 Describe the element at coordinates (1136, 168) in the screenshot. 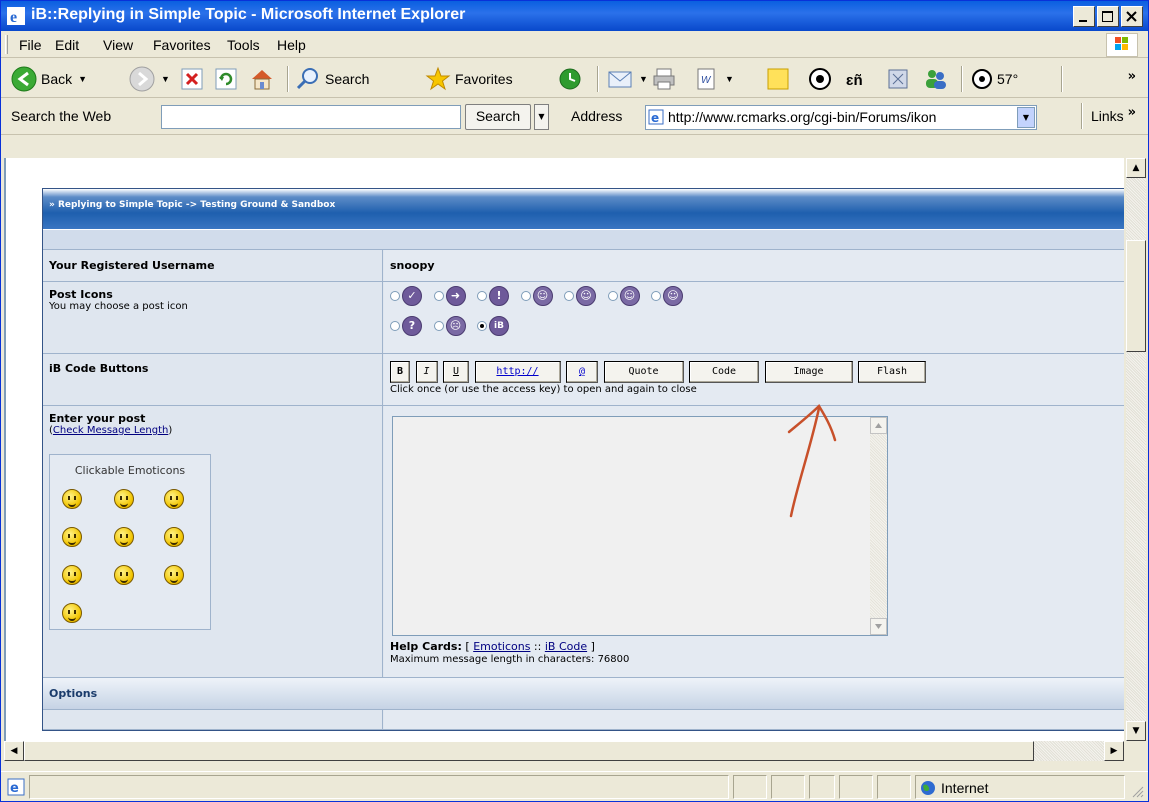

I see `scroll-up-icon: ▲` at that location.